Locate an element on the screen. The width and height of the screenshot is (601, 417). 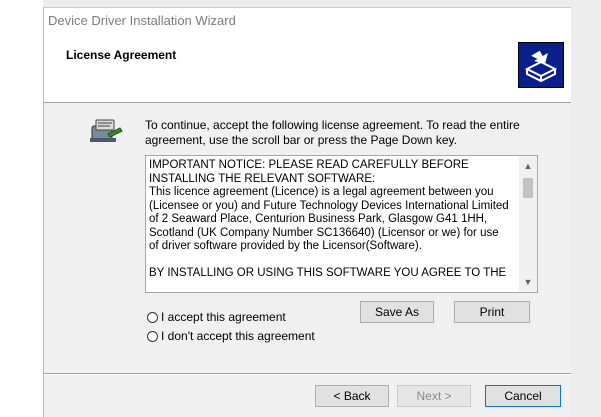
decline-label: I don't accept this agreement is located at coordinates (238, 336).